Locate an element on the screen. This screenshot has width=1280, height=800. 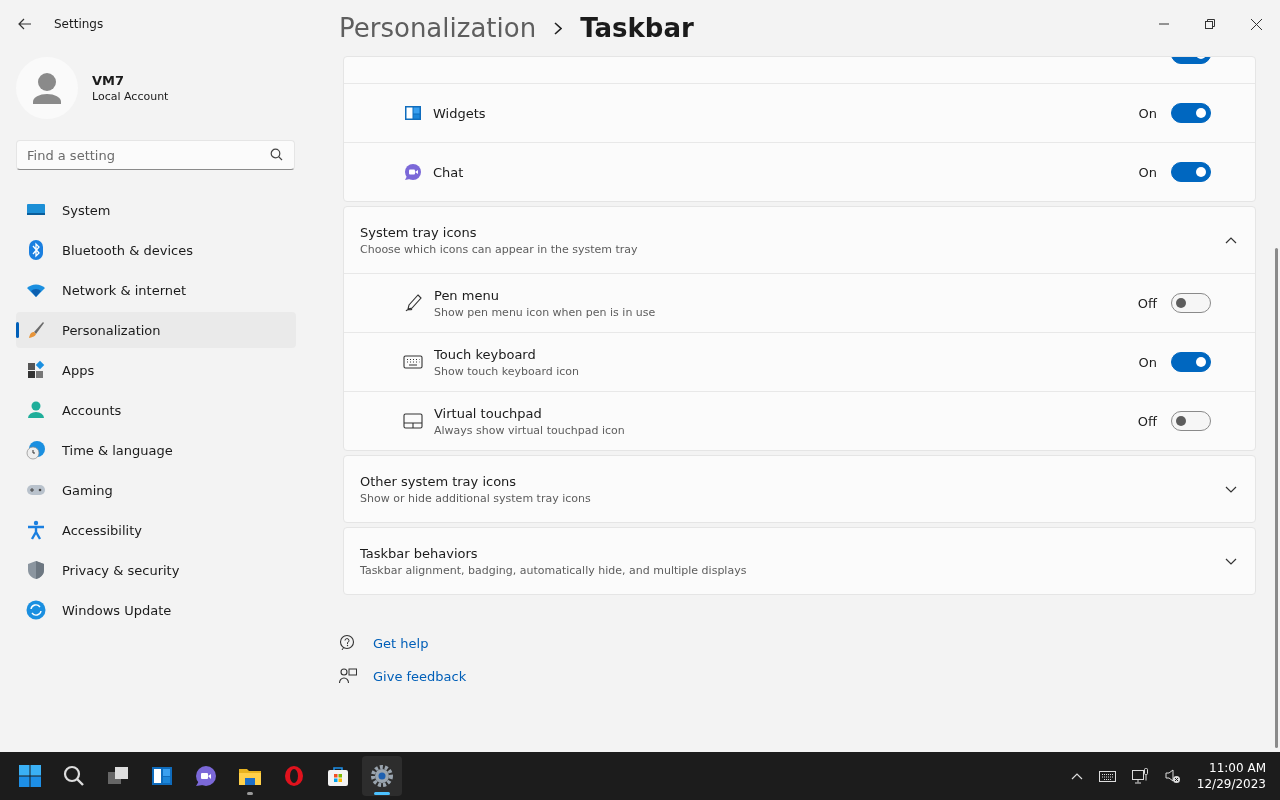
touchpad-icon is located at coordinates (413, 421).